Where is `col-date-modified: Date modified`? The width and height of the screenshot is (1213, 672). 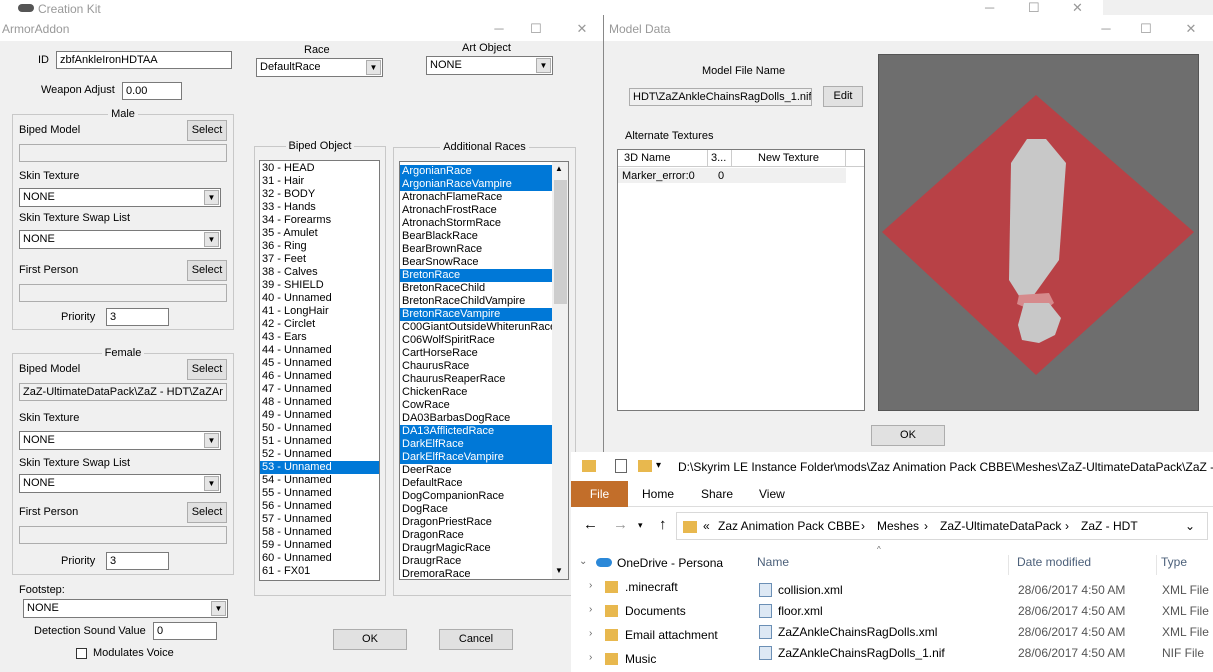 col-date-modified: Date modified is located at coordinates (1087, 565).